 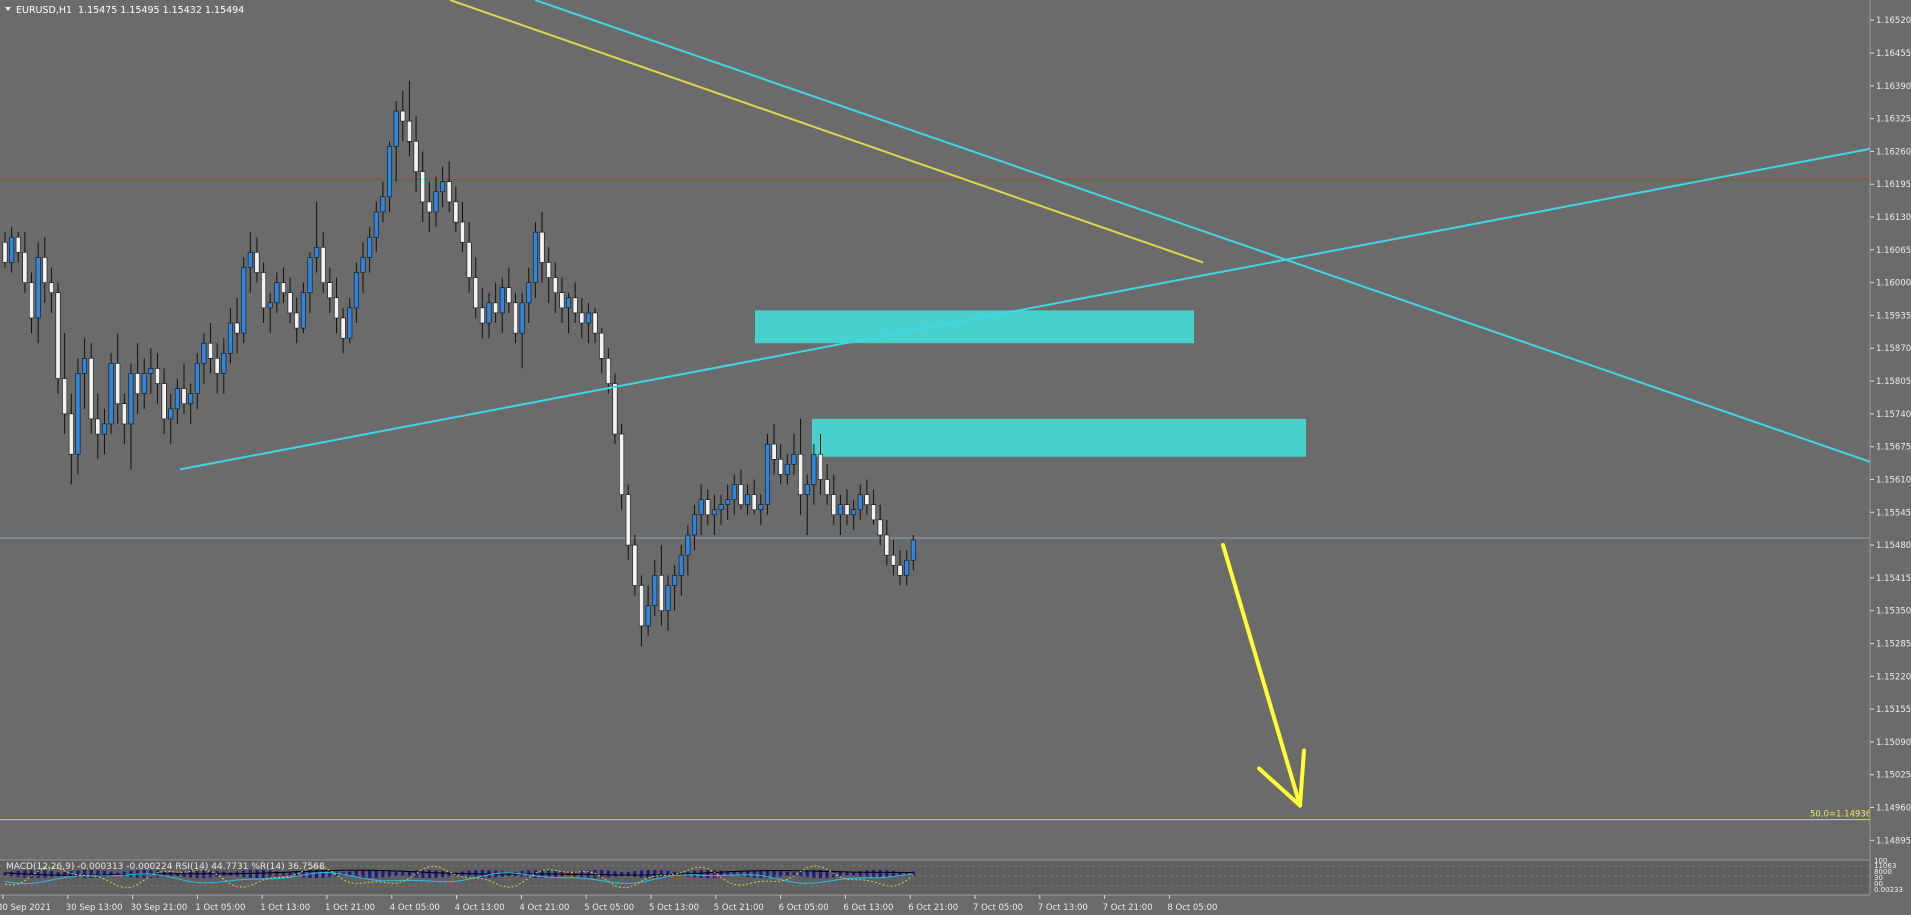 What do you see at coordinates (1840, 815) in the screenshot?
I see `fibo-label: 50.0=1.14936` at bounding box center [1840, 815].